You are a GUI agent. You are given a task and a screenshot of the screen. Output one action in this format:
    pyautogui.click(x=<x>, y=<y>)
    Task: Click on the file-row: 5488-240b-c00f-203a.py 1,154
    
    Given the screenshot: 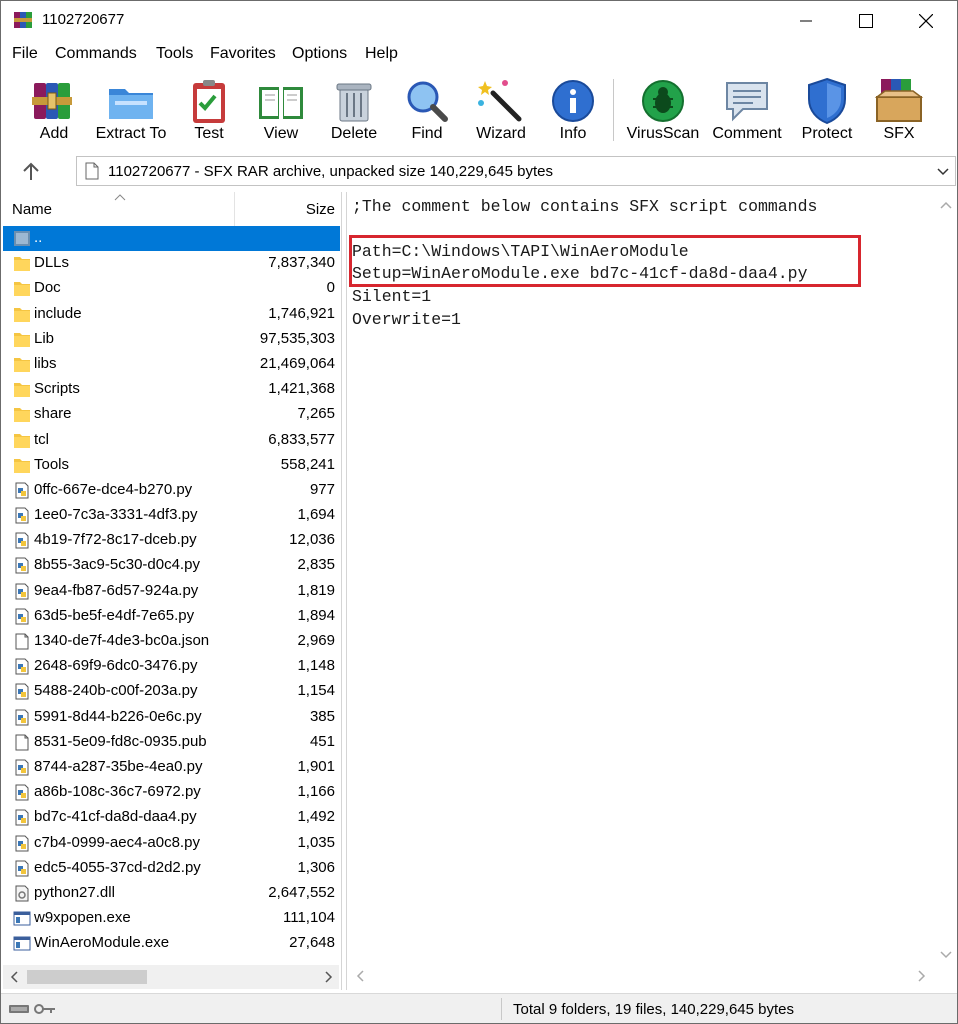 What is the action you would take?
    pyautogui.click(x=171, y=691)
    